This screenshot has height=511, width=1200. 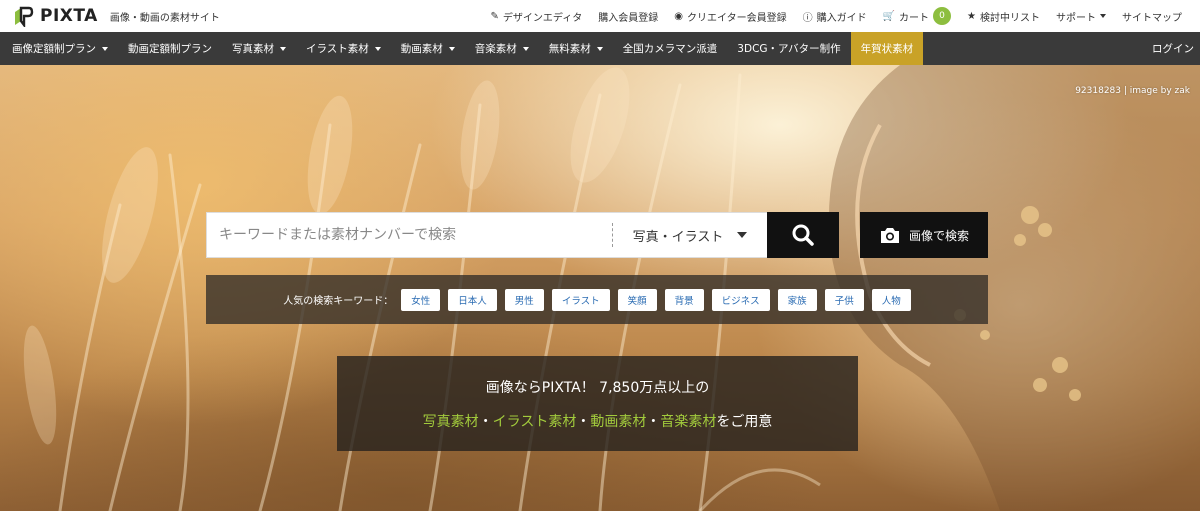 What do you see at coordinates (797, 299) in the screenshot?
I see `keyword-tag: 家族` at bounding box center [797, 299].